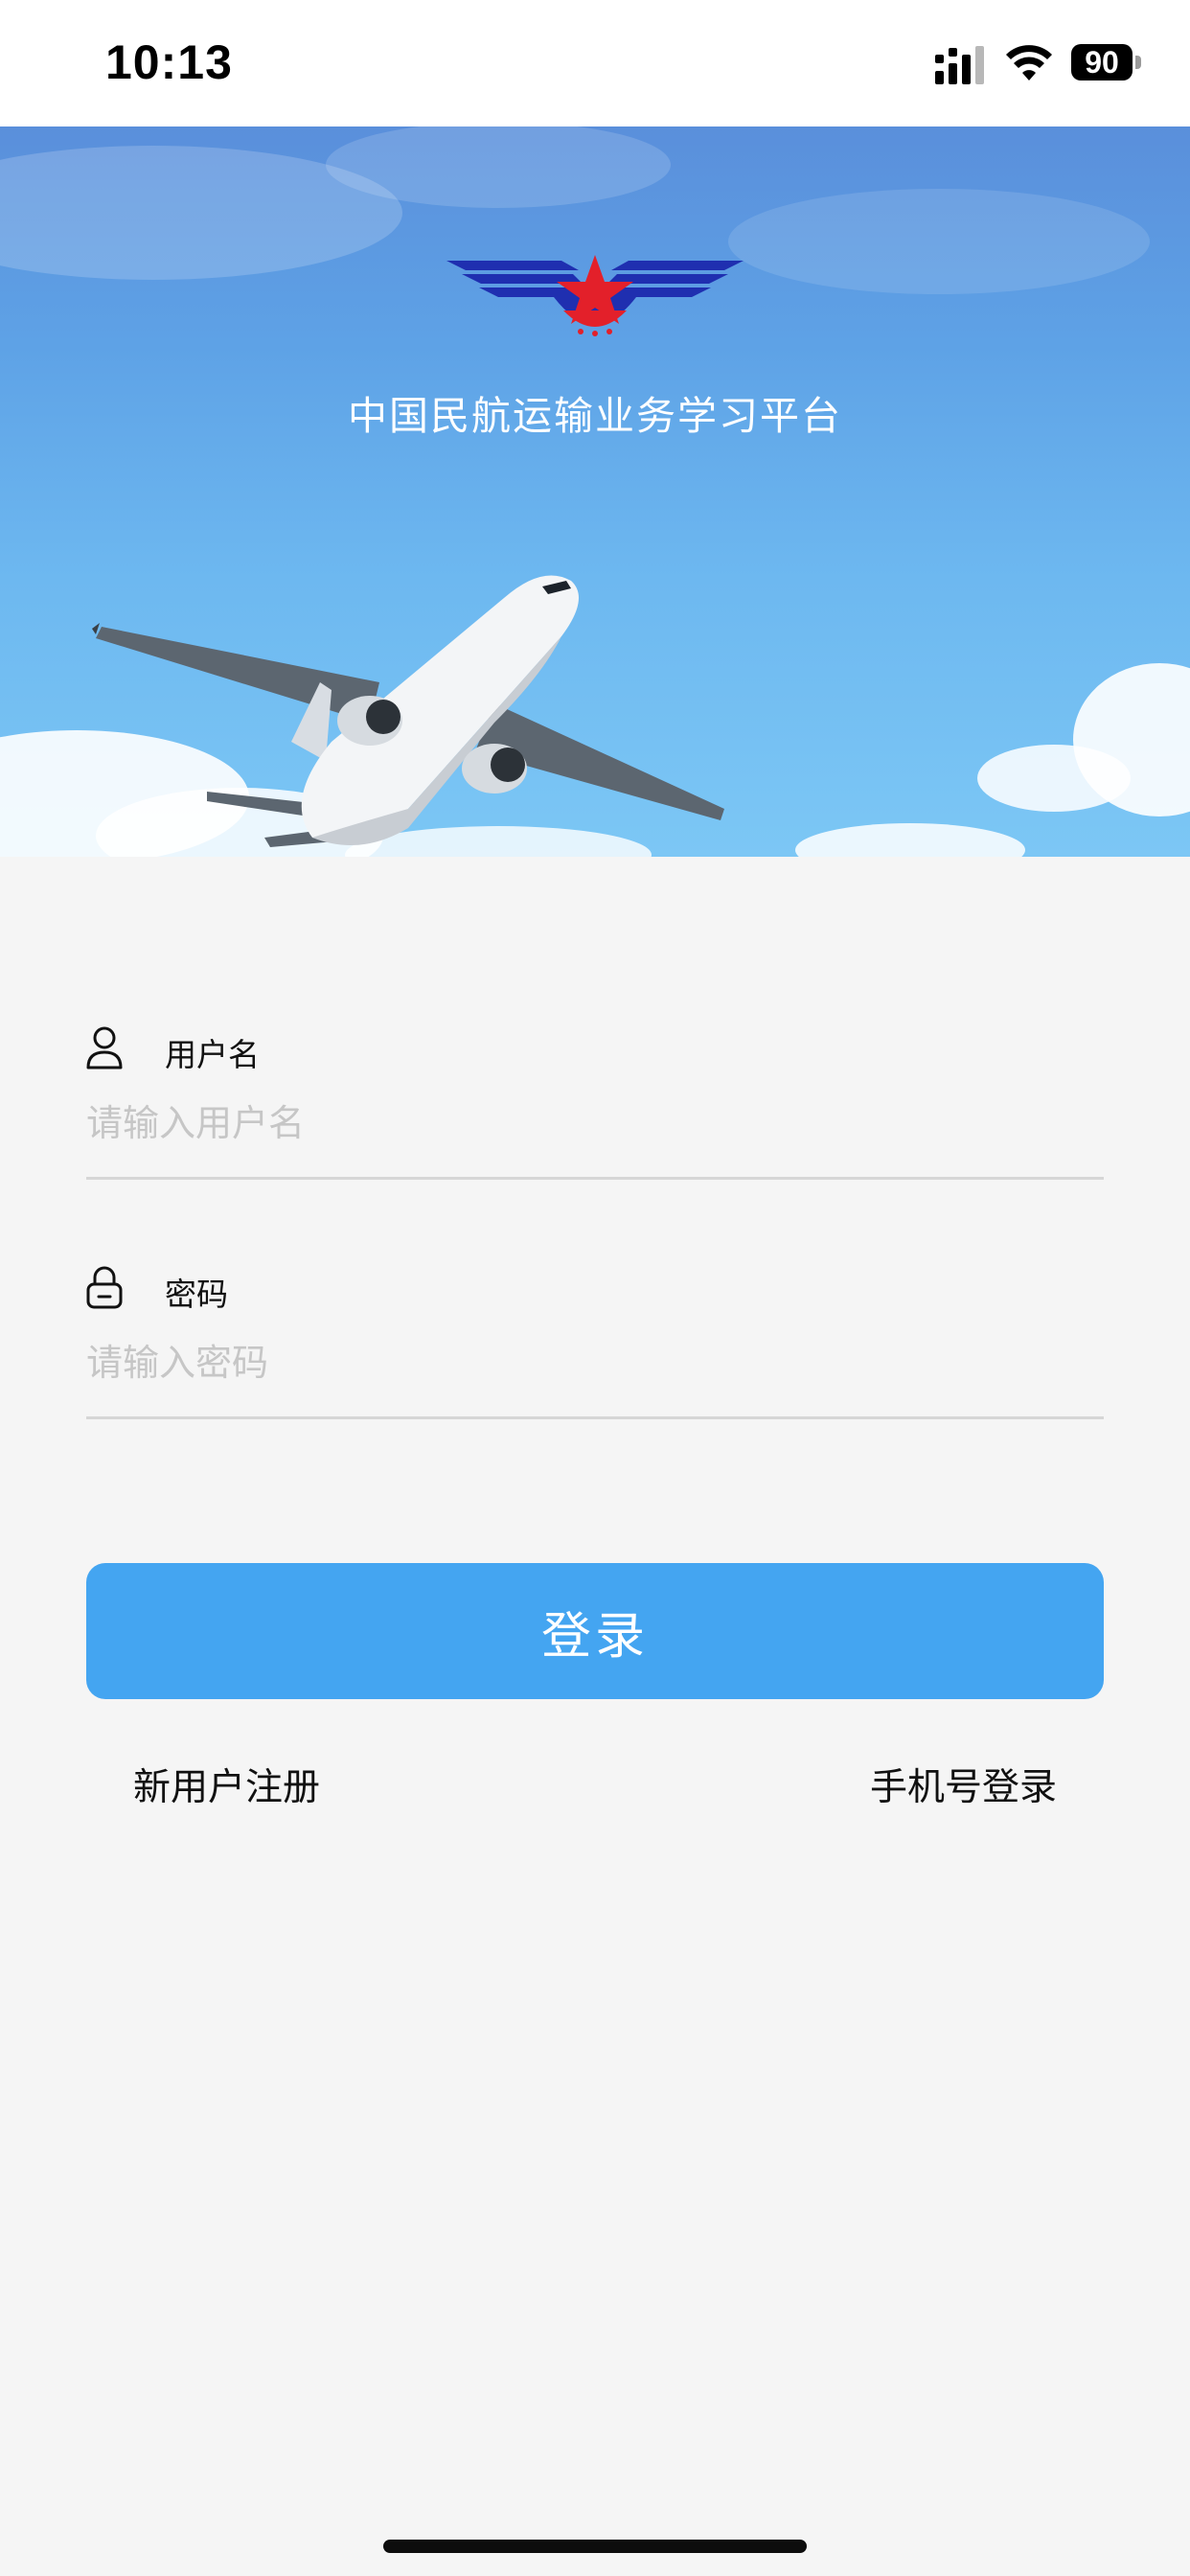 The width and height of the screenshot is (1190, 2576). Describe the element at coordinates (595, 63) in the screenshot. I see `status-bar: 10:13 90` at that location.